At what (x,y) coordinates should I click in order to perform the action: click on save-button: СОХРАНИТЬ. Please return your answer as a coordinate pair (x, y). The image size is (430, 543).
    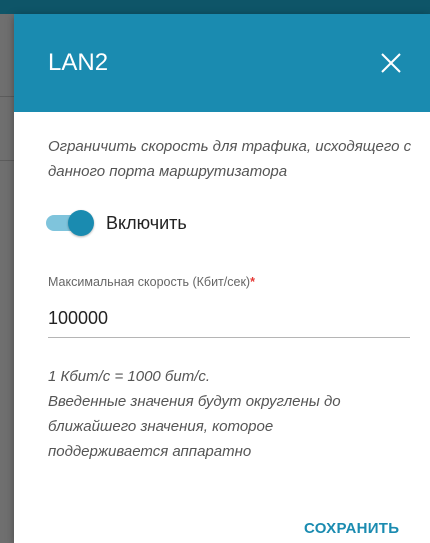
    Looking at the image, I should click on (351, 528).